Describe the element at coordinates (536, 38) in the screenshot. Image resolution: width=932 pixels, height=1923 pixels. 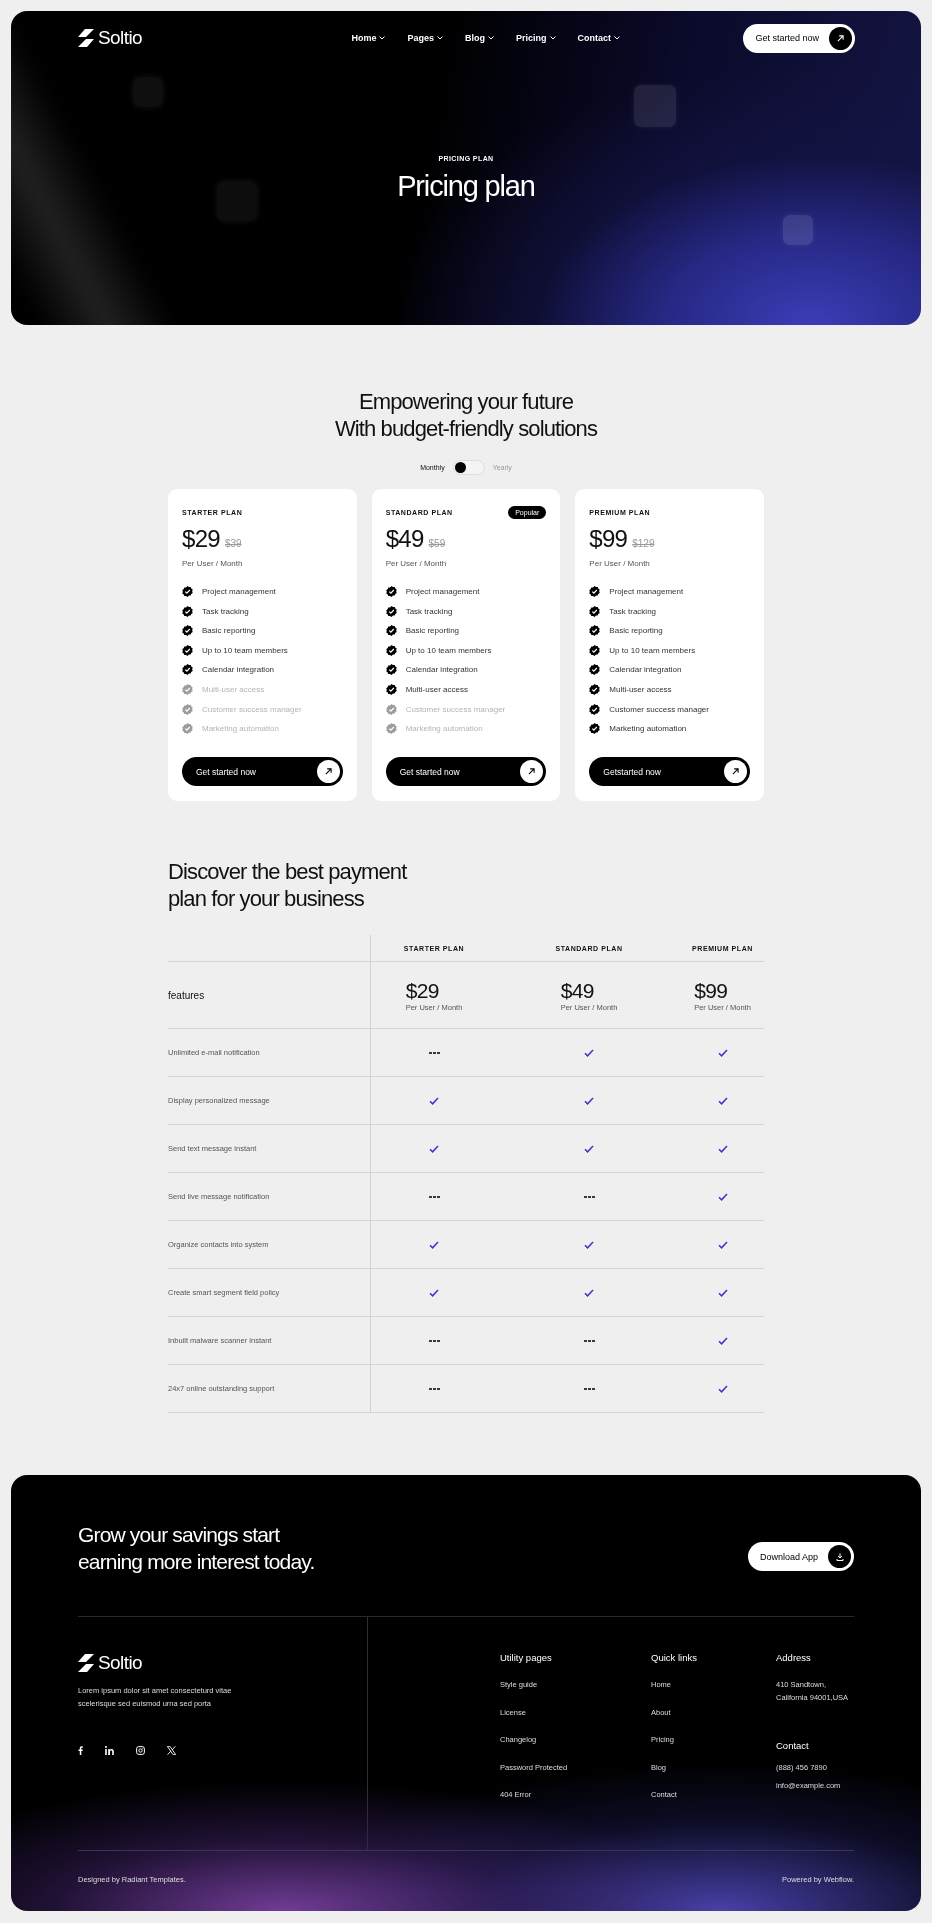
I see `nav-link: Pricing` at that location.